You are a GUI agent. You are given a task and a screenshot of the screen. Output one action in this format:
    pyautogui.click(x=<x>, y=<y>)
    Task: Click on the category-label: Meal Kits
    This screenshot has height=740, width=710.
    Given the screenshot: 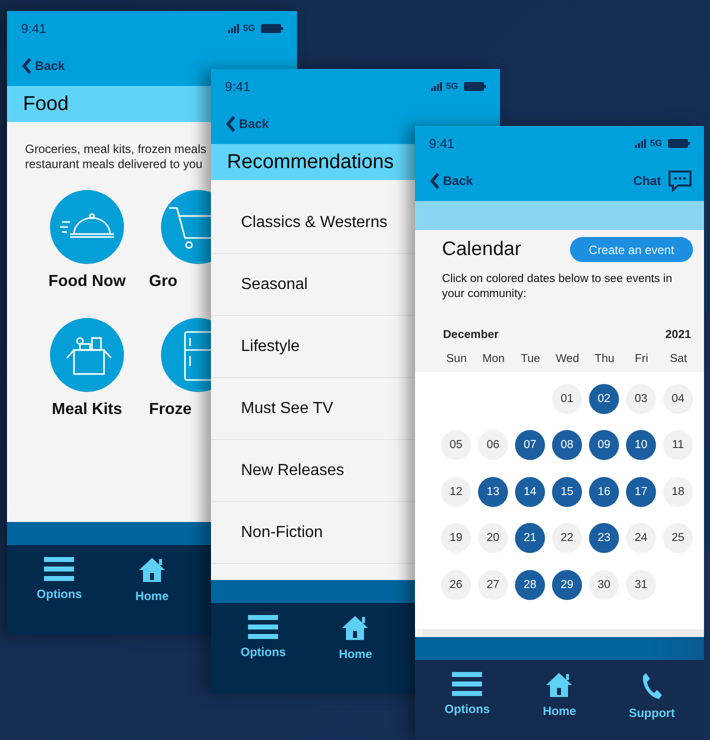 What is the action you would take?
    pyautogui.click(x=87, y=410)
    